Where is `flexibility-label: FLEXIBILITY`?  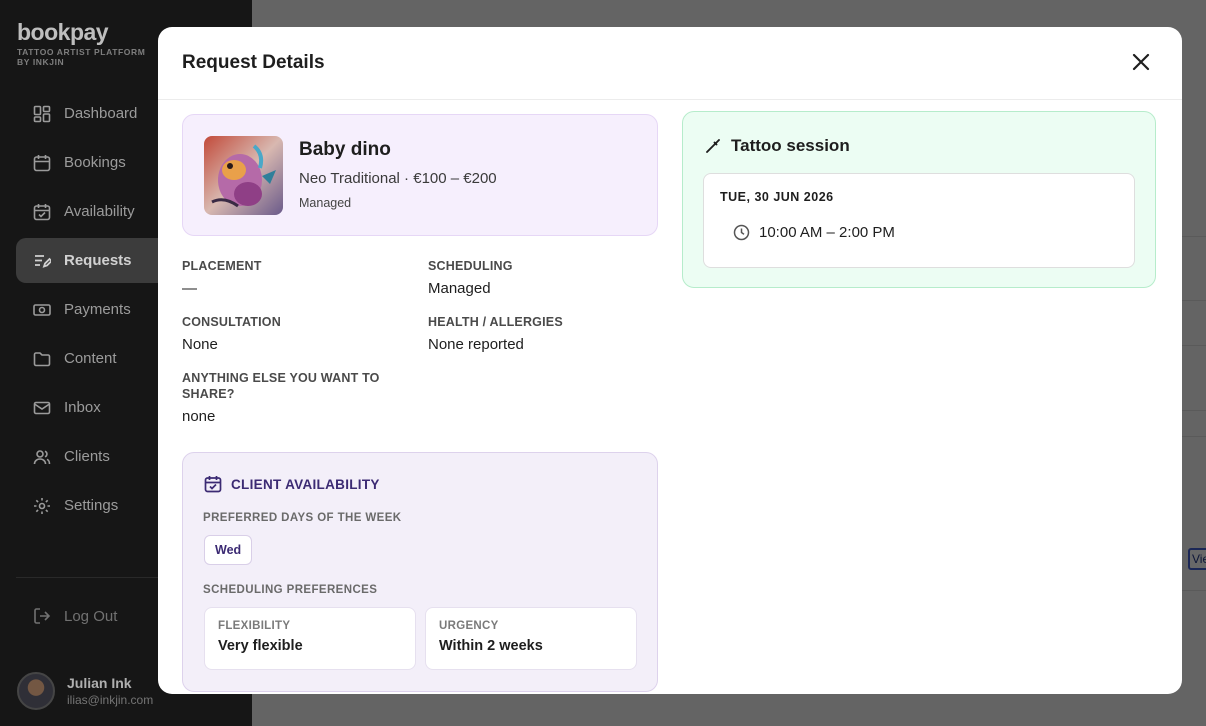 flexibility-label: FLEXIBILITY is located at coordinates (254, 626).